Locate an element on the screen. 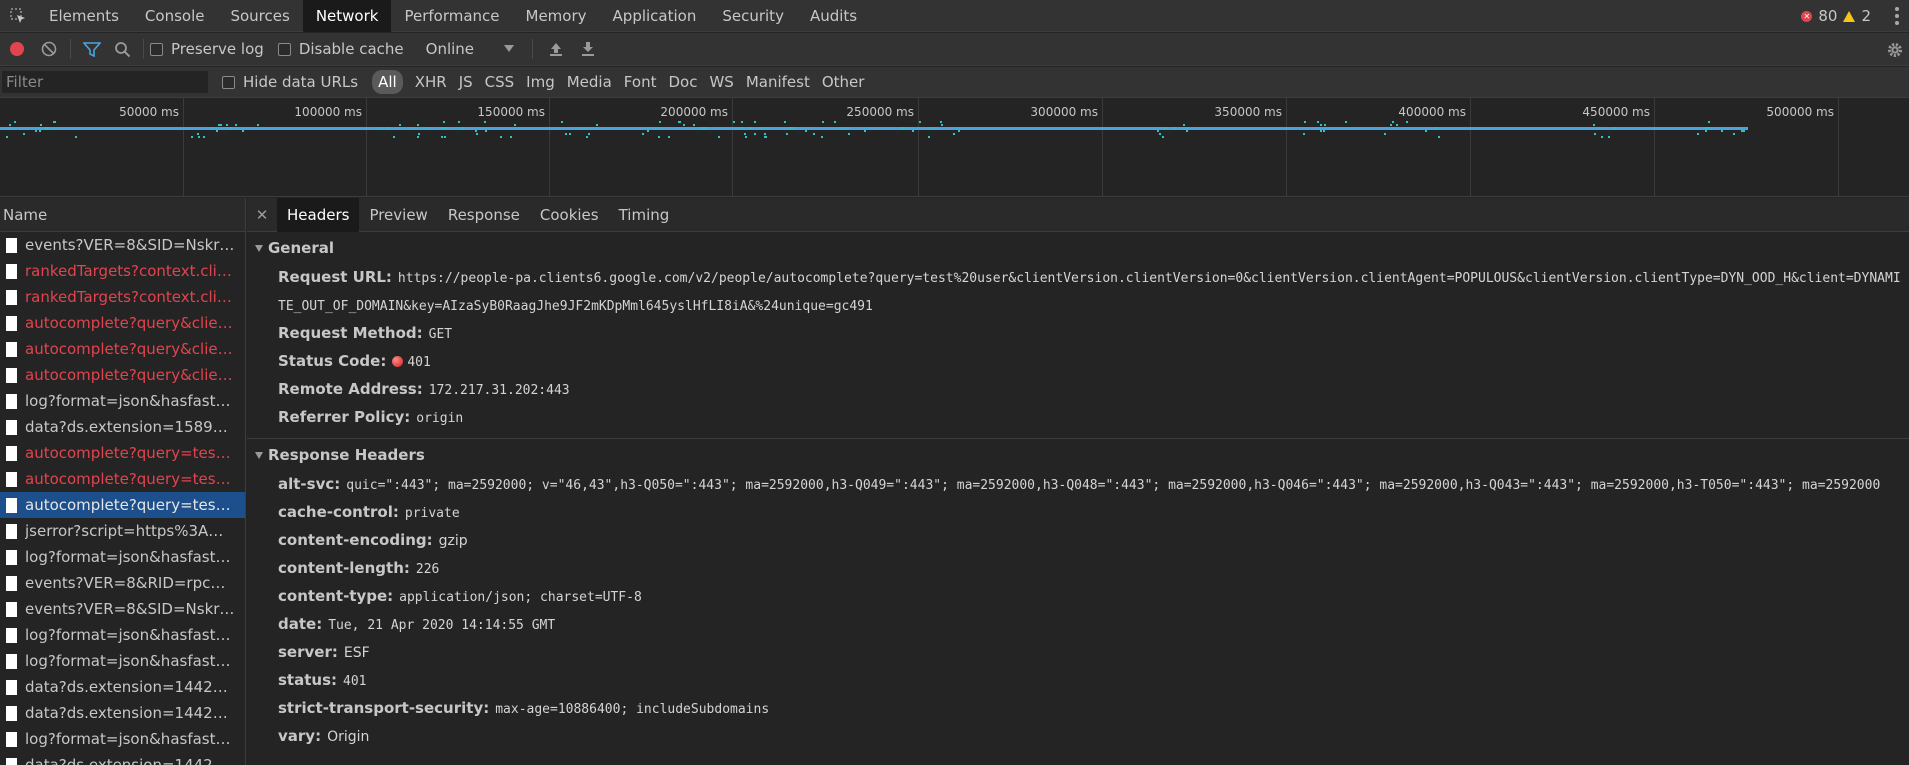  expand-triangle-icon is located at coordinates (259, 455).